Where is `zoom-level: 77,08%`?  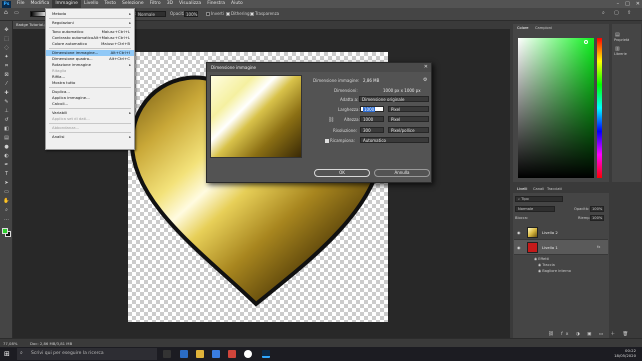 zoom-level: 77,08% is located at coordinates (10, 343).